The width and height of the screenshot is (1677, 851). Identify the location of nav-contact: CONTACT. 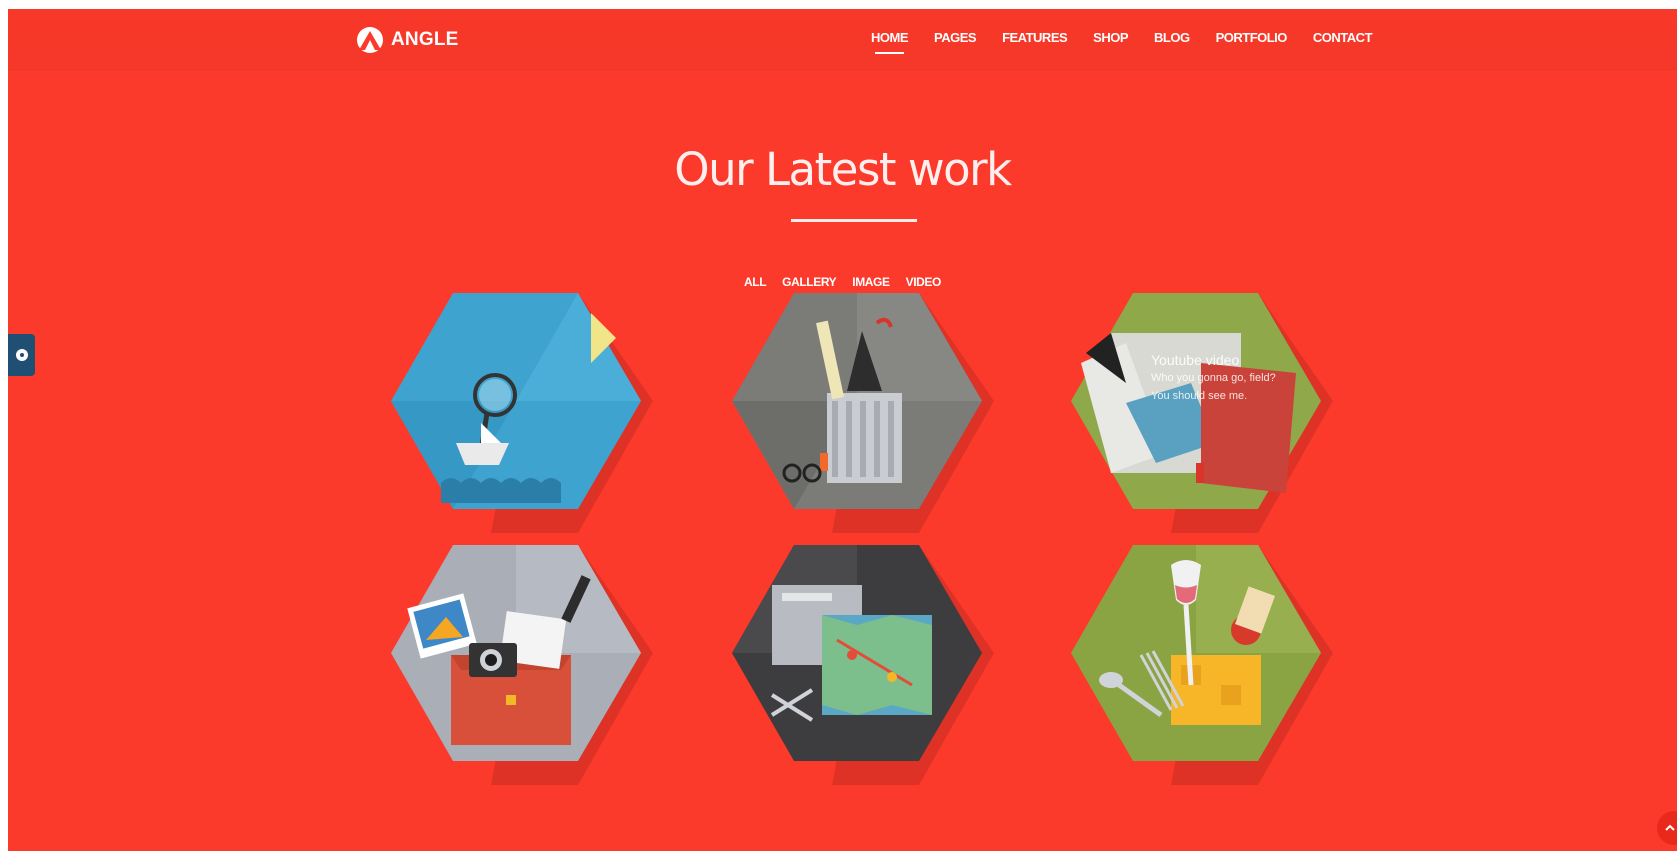
(1343, 37).